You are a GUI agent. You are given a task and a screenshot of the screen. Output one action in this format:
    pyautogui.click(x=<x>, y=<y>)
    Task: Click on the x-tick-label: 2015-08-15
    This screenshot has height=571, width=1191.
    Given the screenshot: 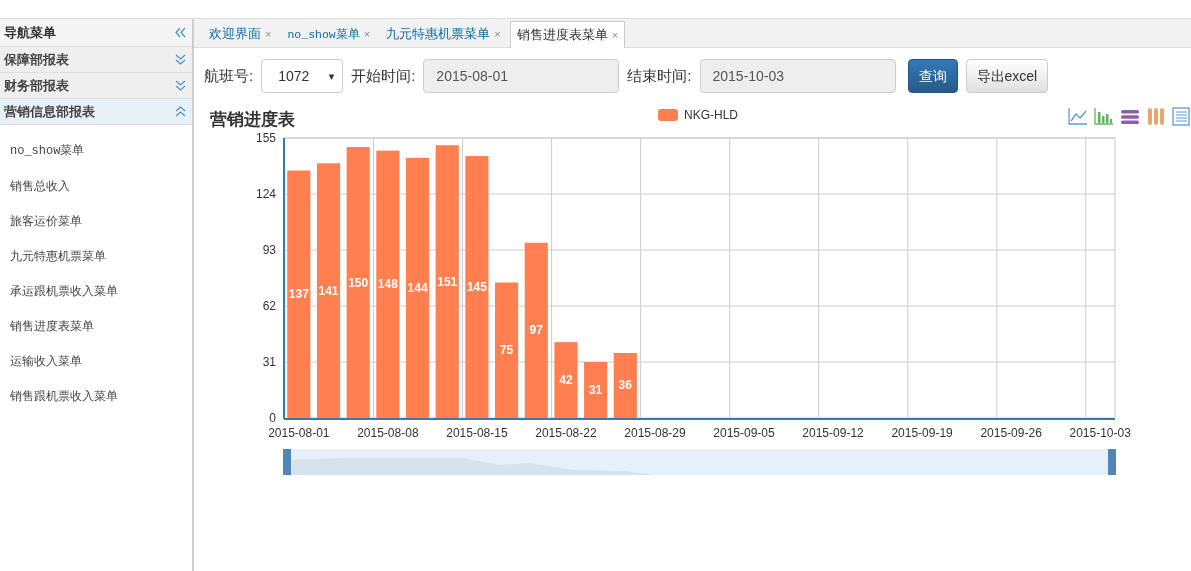 What is the action you would take?
    pyautogui.click(x=477, y=433)
    